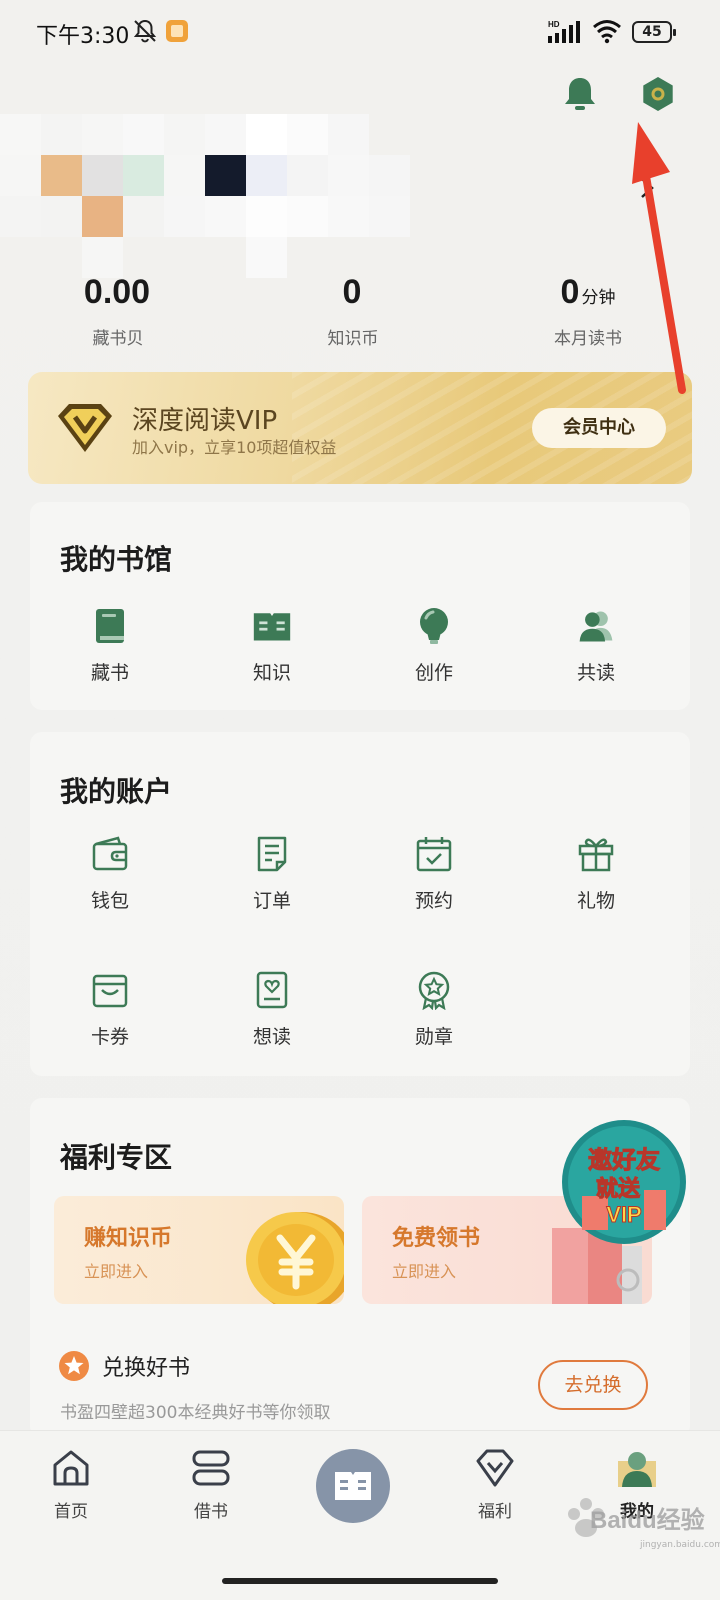  What do you see at coordinates (211, 1512) in the screenshot?
I see `nav-label: 借书` at bounding box center [211, 1512].